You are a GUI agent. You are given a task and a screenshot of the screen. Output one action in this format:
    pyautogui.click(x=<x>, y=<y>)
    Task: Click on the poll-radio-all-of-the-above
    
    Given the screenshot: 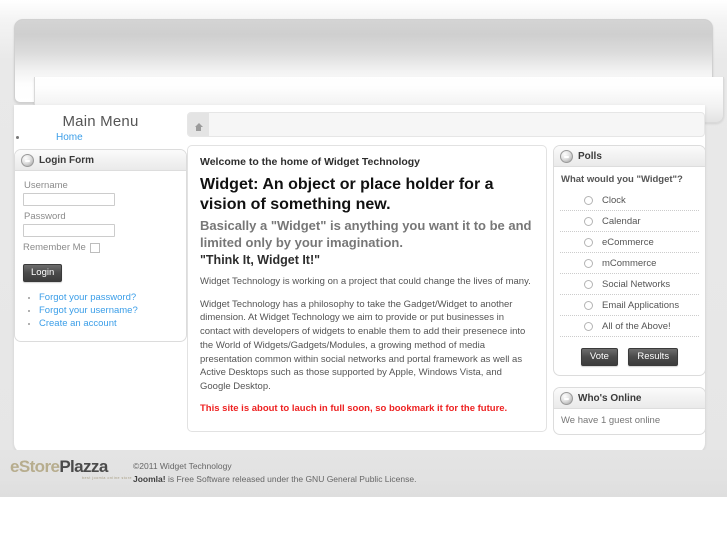 What is the action you would take?
    pyautogui.click(x=588, y=326)
    